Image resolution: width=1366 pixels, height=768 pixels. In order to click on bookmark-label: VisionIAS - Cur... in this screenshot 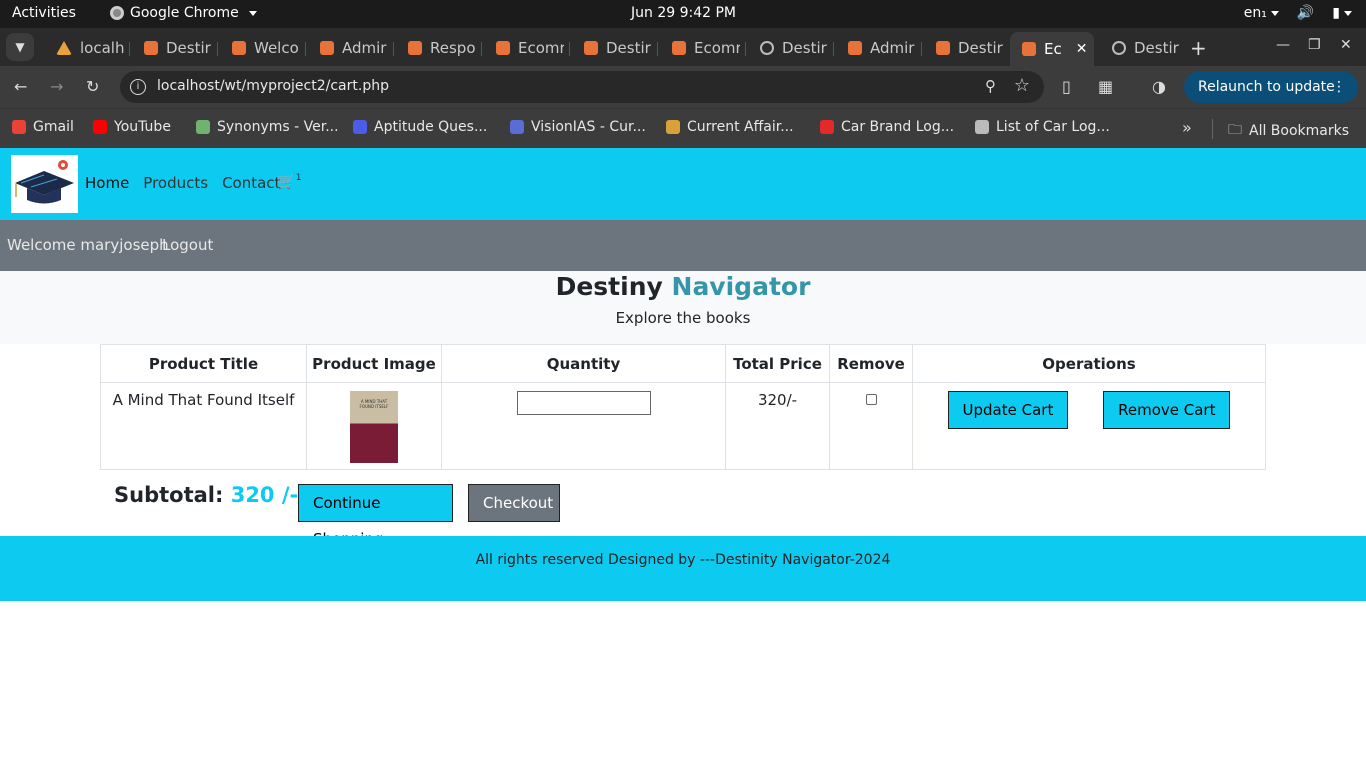, I will do `click(588, 127)`.